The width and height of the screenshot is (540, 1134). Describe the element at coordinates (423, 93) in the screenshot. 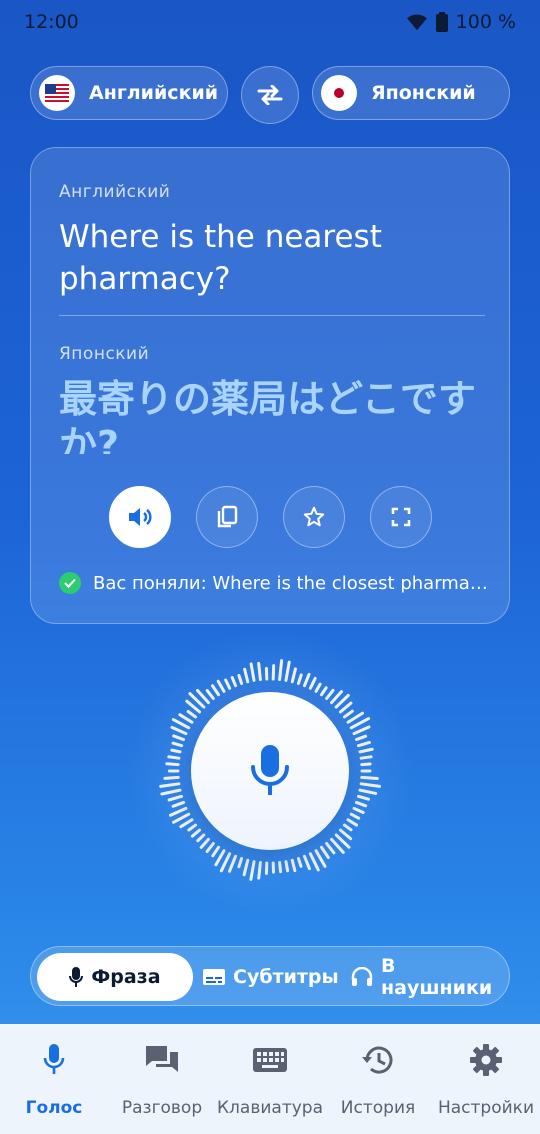

I see `target-language-label: Японский` at that location.